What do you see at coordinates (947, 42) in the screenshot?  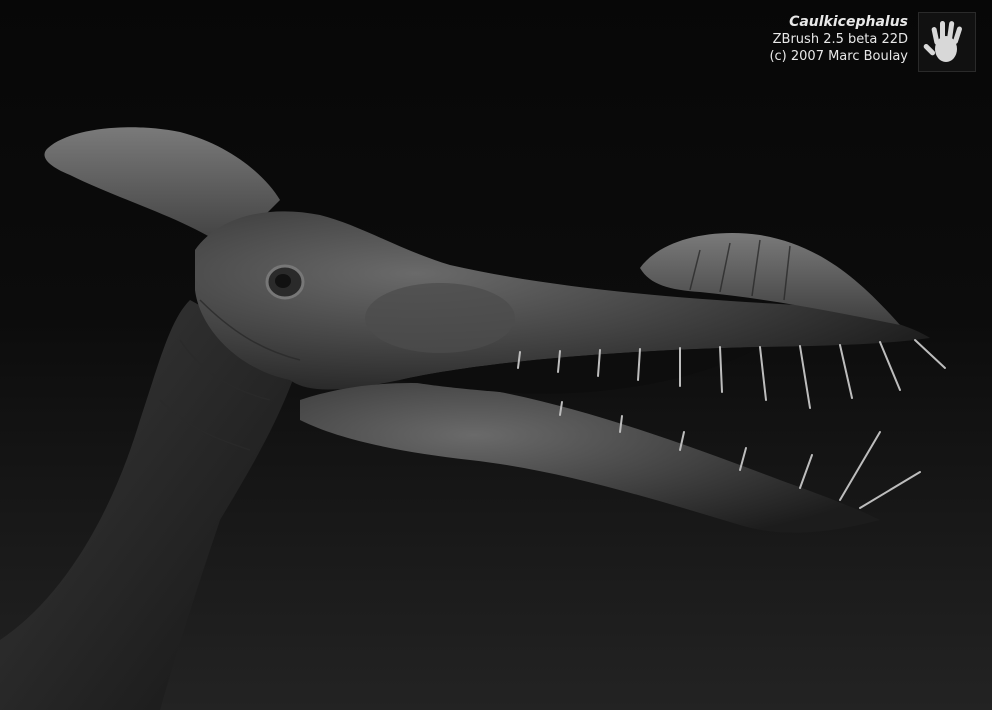 I see `hand-print-icon` at bounding box center [947, 42].